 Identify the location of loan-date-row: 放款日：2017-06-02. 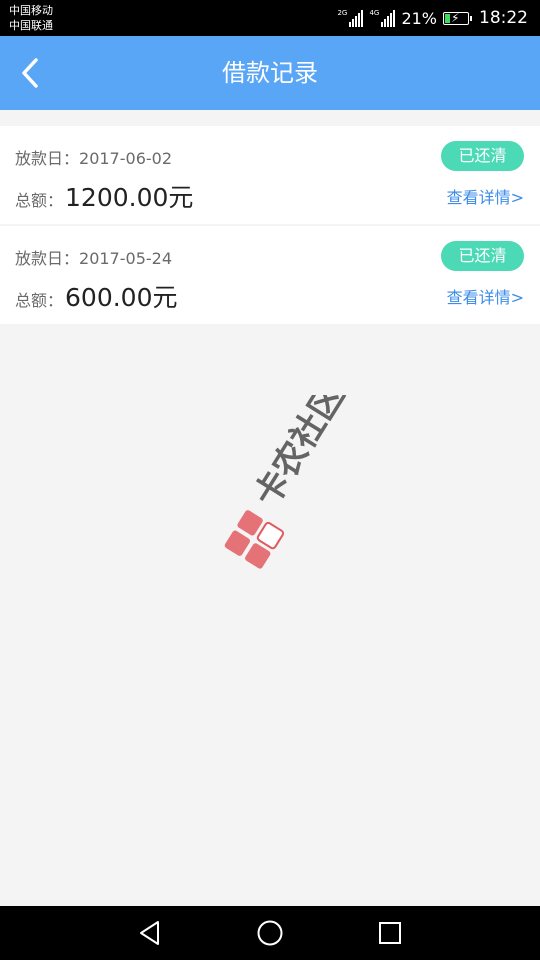
(93, 157).